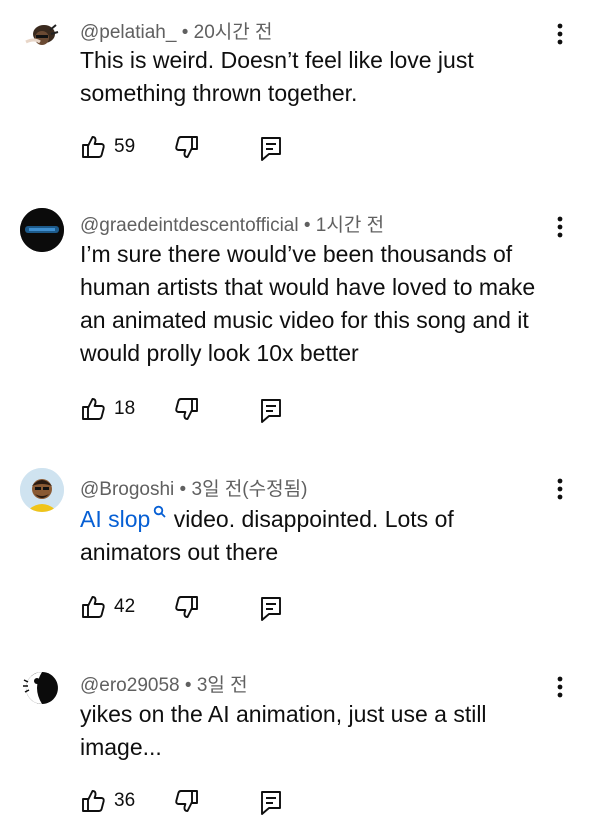  I want to click on like-count: 18, so click(125, 408).